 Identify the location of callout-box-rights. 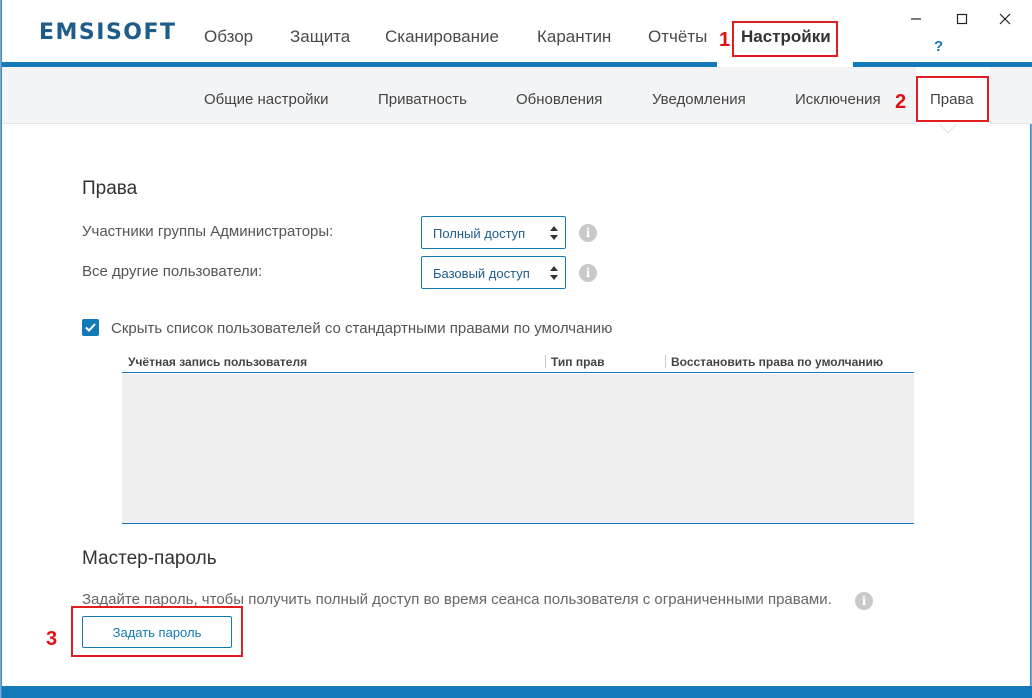
(952, 99).